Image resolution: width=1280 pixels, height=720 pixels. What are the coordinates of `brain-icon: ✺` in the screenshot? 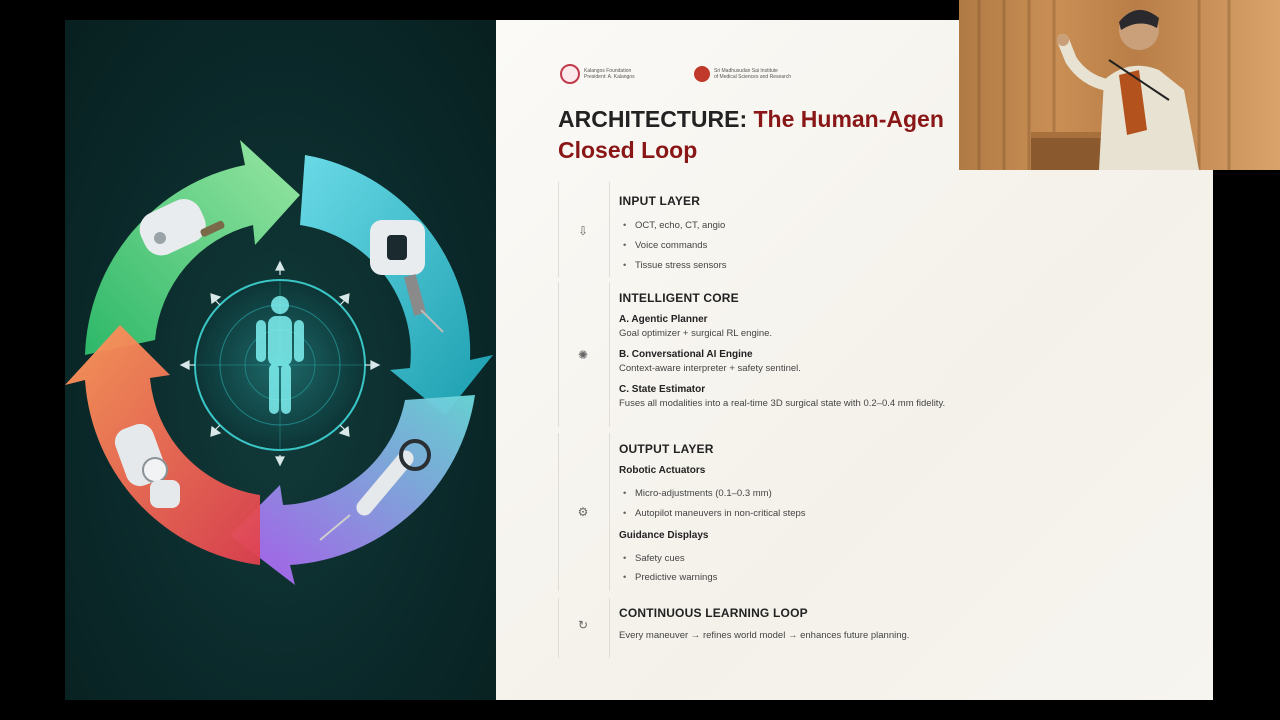 It's located at (583, 355).